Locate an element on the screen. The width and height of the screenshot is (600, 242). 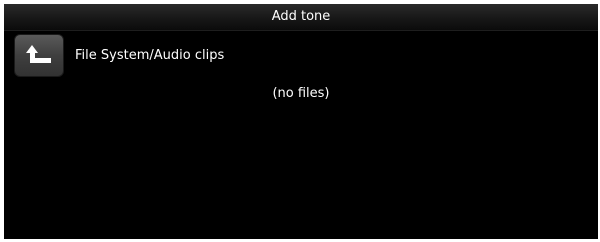
title-bar: Add tone is located at coordinates (301, 17).